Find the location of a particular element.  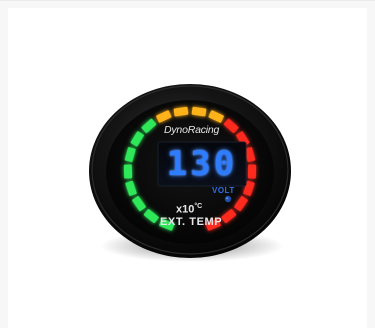

led-segment-green is located at coordinates (128, 171).